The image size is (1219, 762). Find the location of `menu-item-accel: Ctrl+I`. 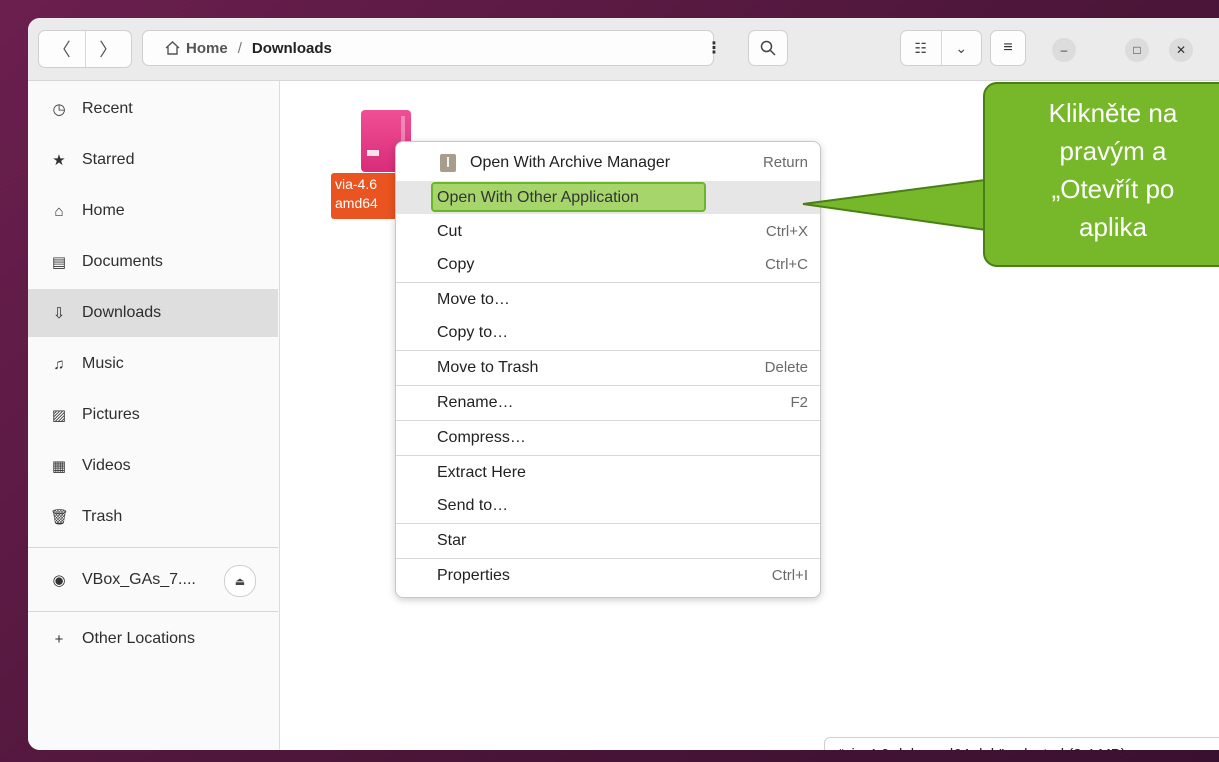

menu-item-accel: Ctrl+I is located at coordinates (789, 575).